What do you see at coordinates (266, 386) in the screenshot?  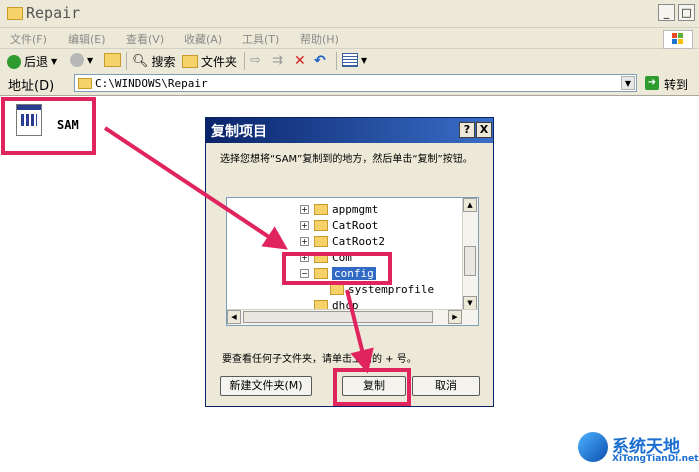 I see `new-folder-button: 新建文件夹(M)` at bounding box center [266, 386].